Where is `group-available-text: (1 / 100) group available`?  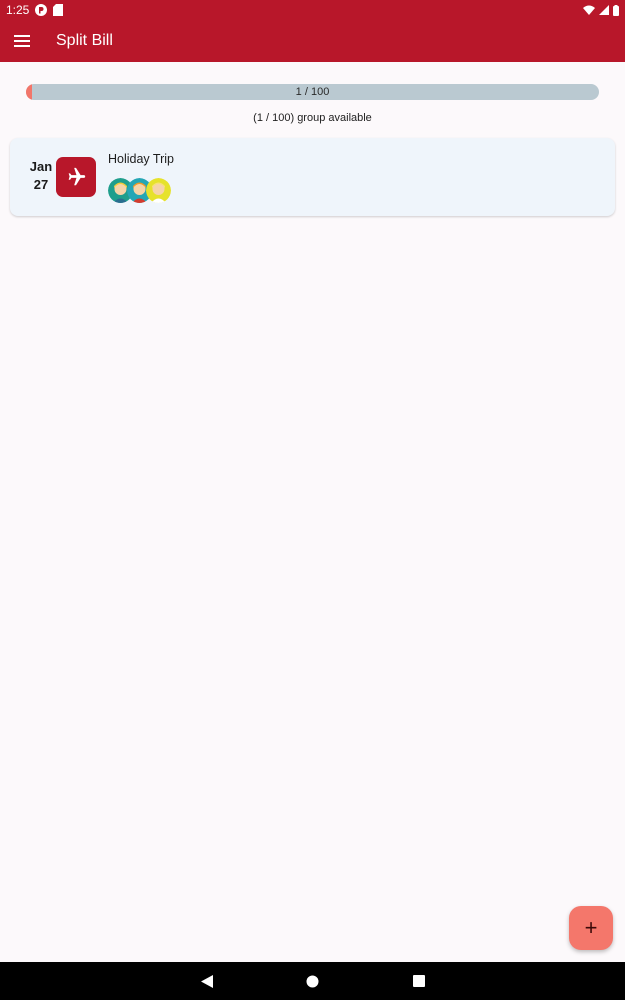
group-available-text: (1 / 100) group available is located at coordinates (312, 118).